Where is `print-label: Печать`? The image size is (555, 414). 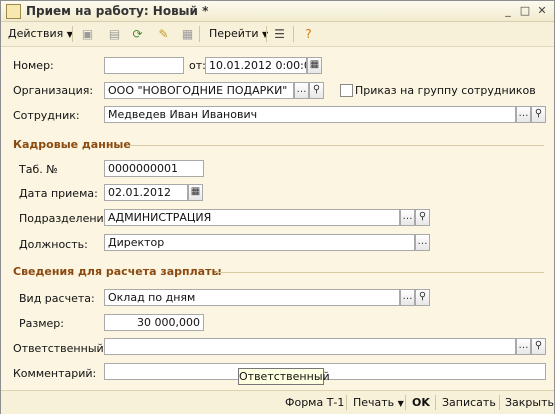
print-label: Печать is located at coordinates (374, 402).